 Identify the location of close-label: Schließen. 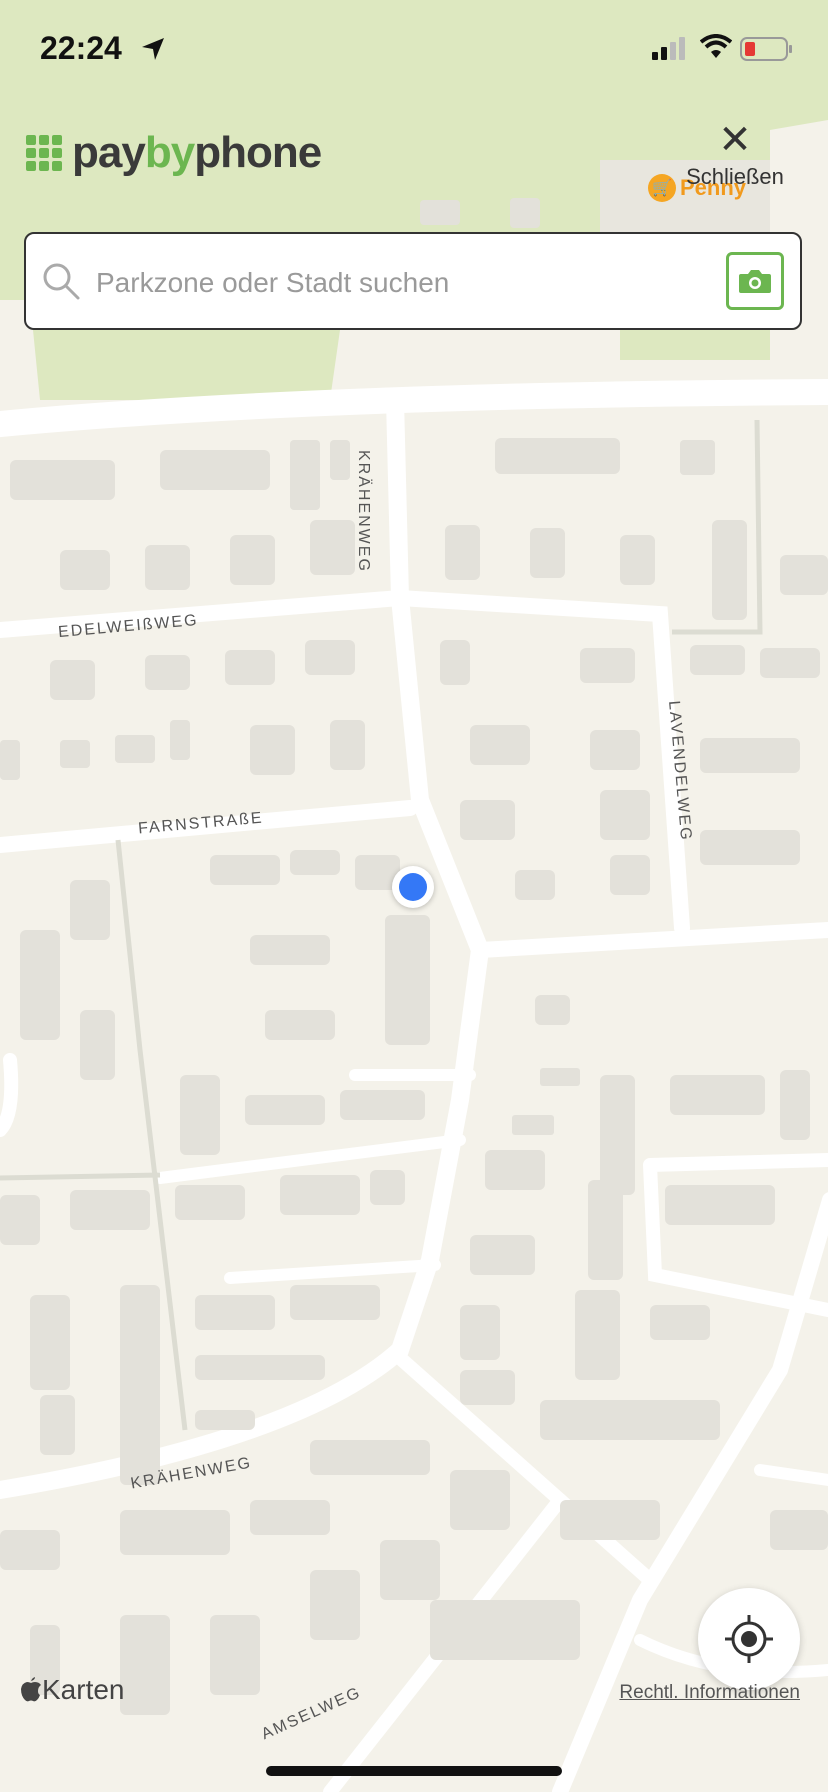
(735, 176).